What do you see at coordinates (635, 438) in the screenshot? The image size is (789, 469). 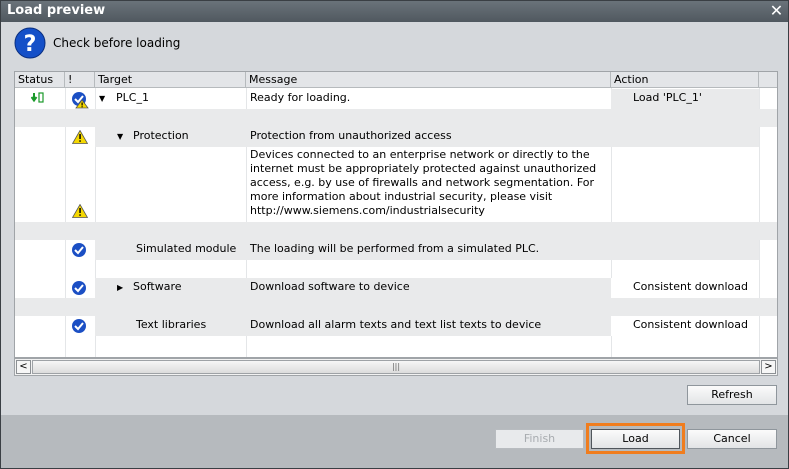 I see `load-button-highlight` at bounding box center [635, 438].